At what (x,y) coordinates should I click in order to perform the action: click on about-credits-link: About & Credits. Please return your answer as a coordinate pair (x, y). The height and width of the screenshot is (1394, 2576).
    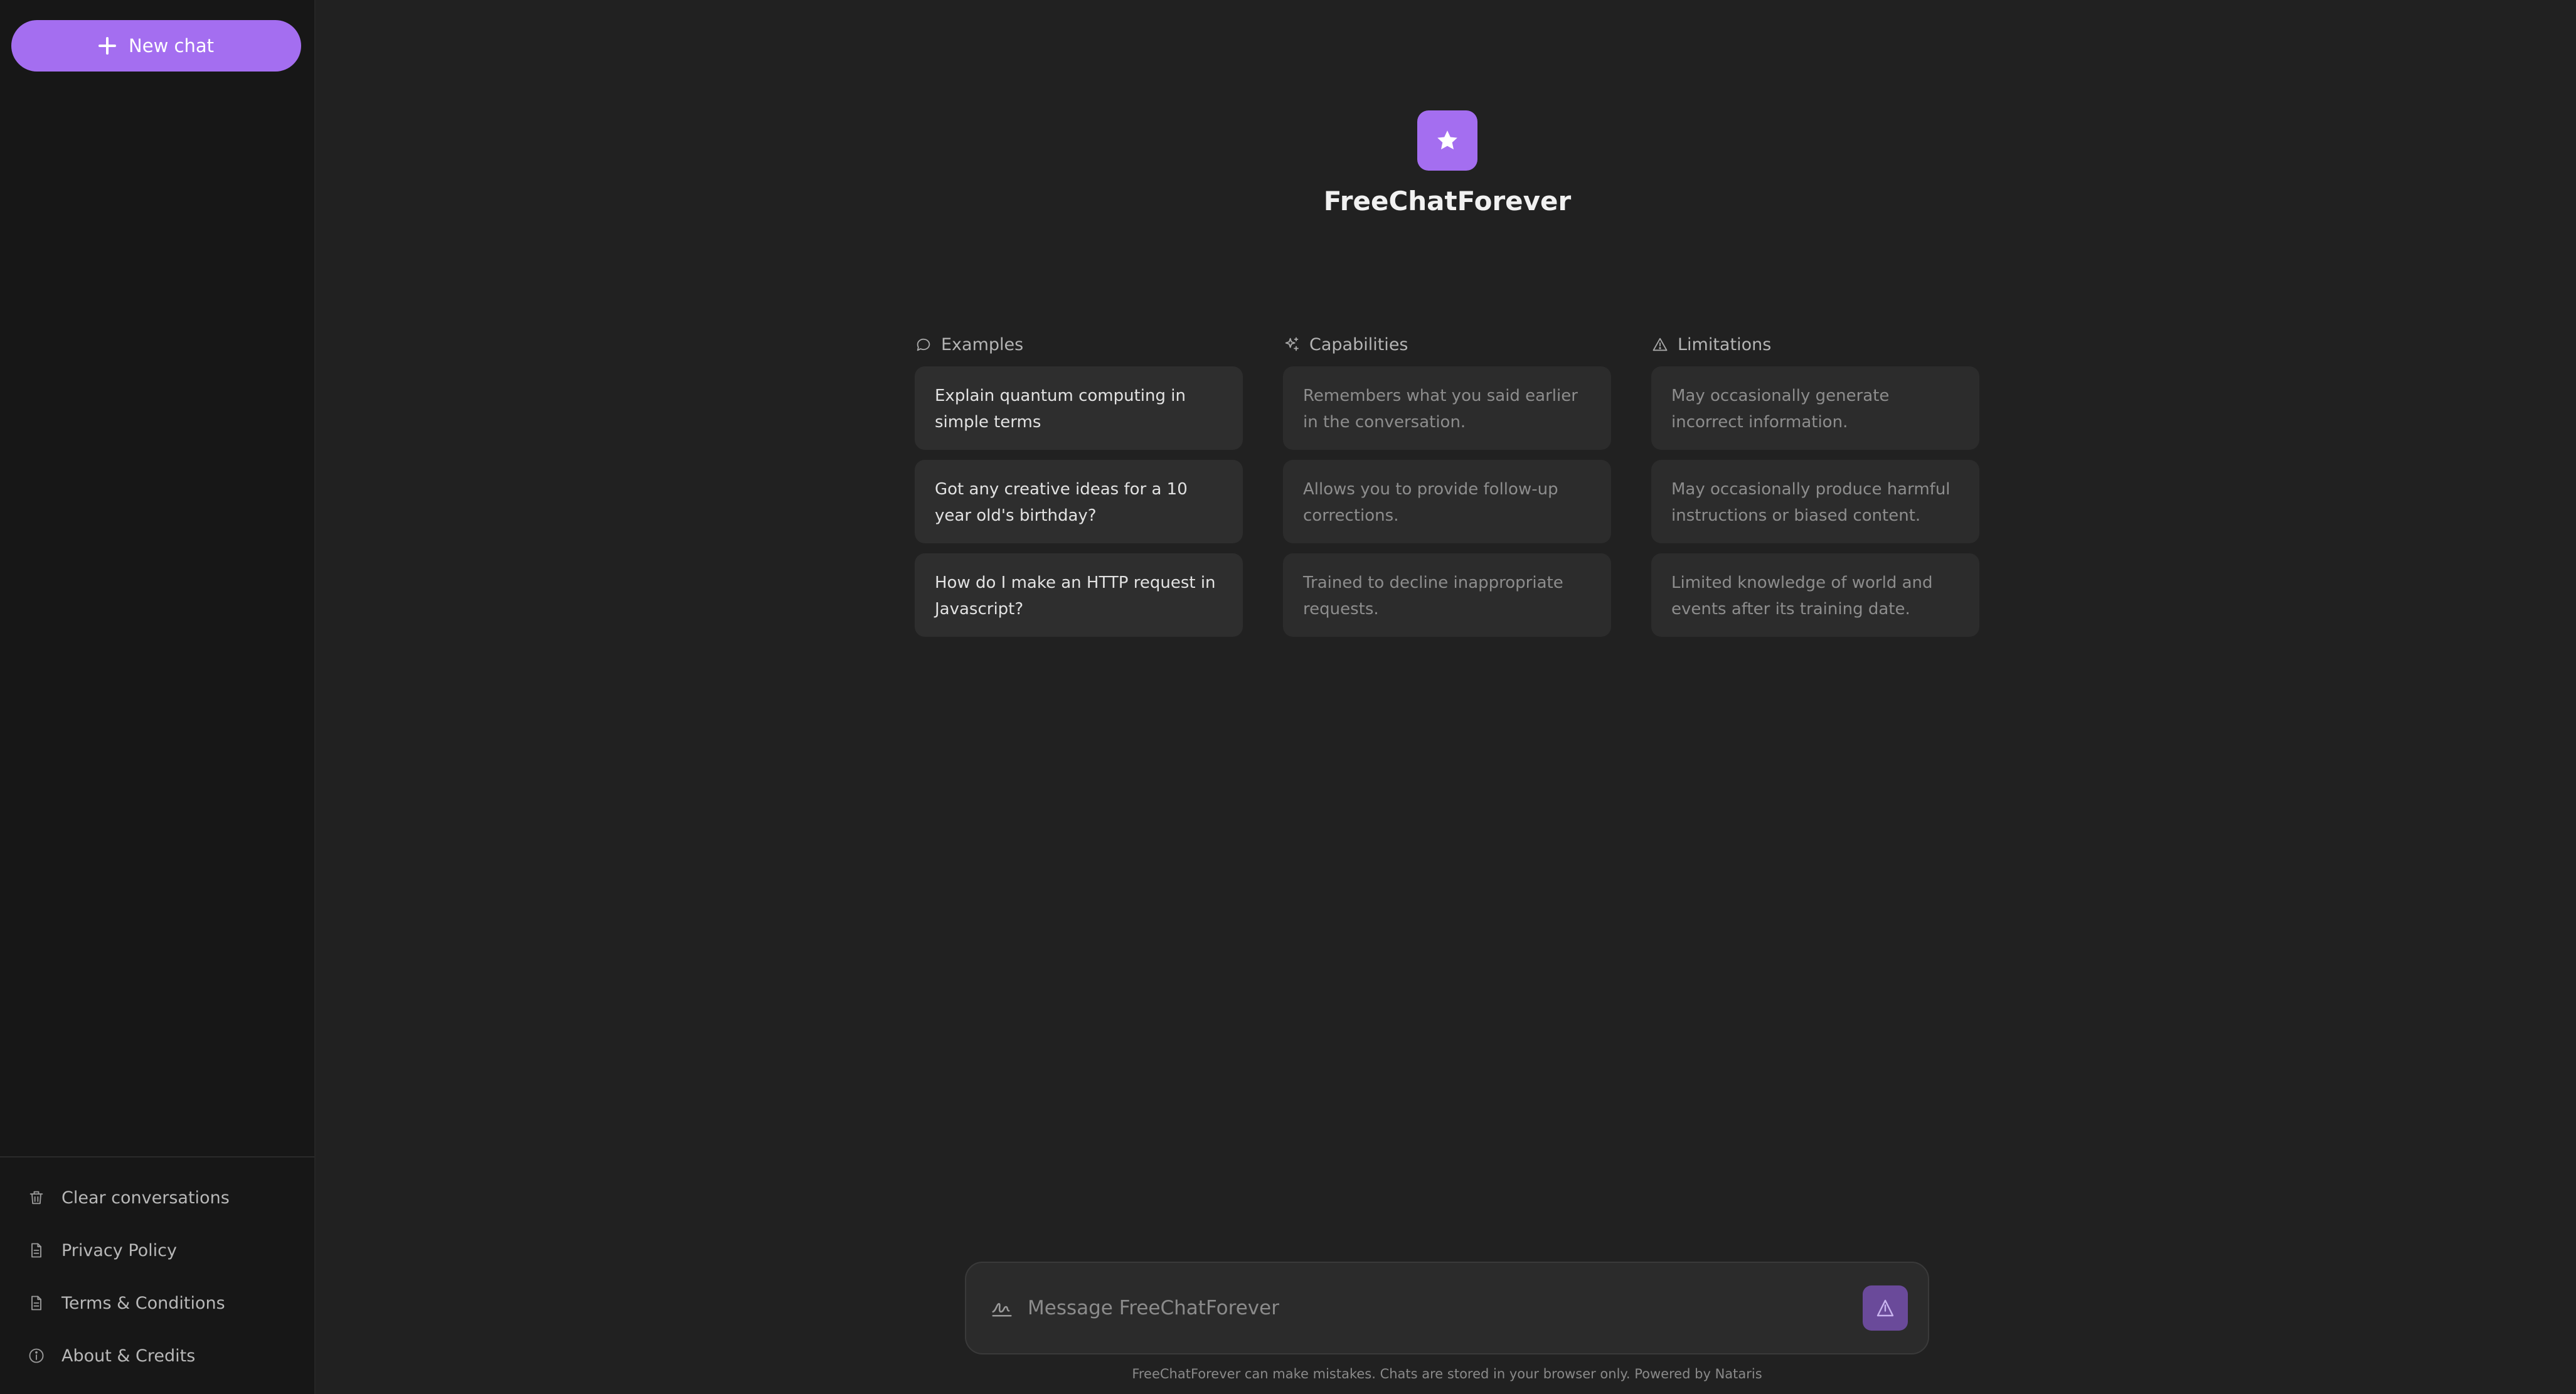
    Looking at the image, I should click on (157, 1355).